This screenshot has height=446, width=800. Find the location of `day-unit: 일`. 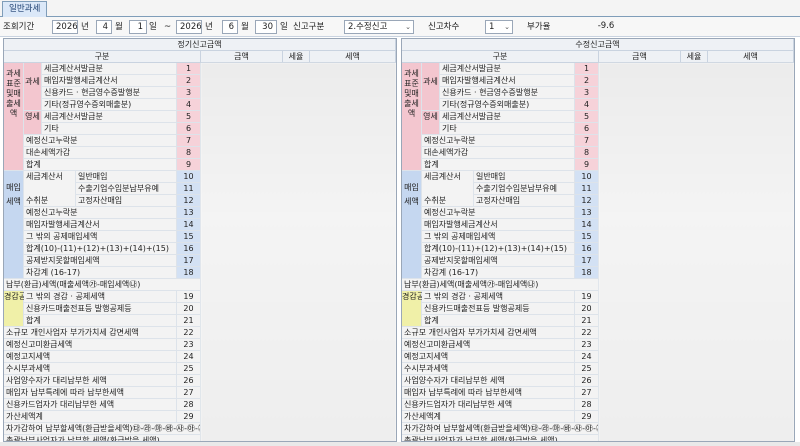

day-unit: 일 is located at coordinates (153, 27).